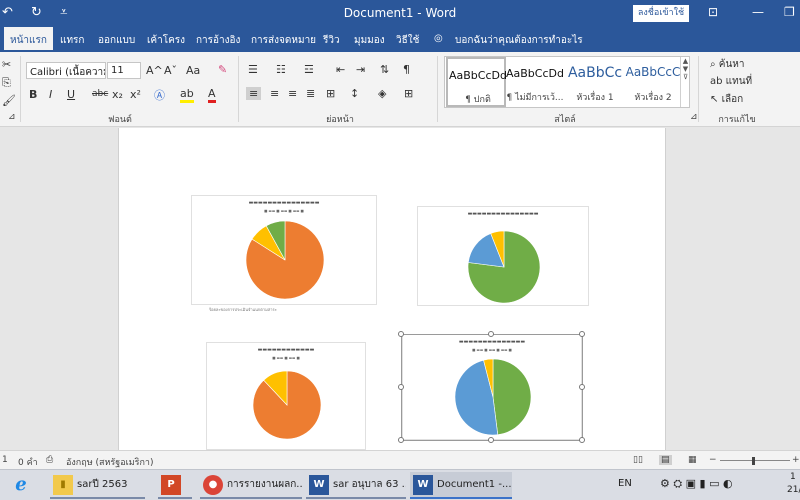 The width and height of the screenshot is (800, 500). What do you see at coordinates (737, 120) in the screenshot?
I see `editing-group-label: การแก้ไข` at bounding box center [737, 120].